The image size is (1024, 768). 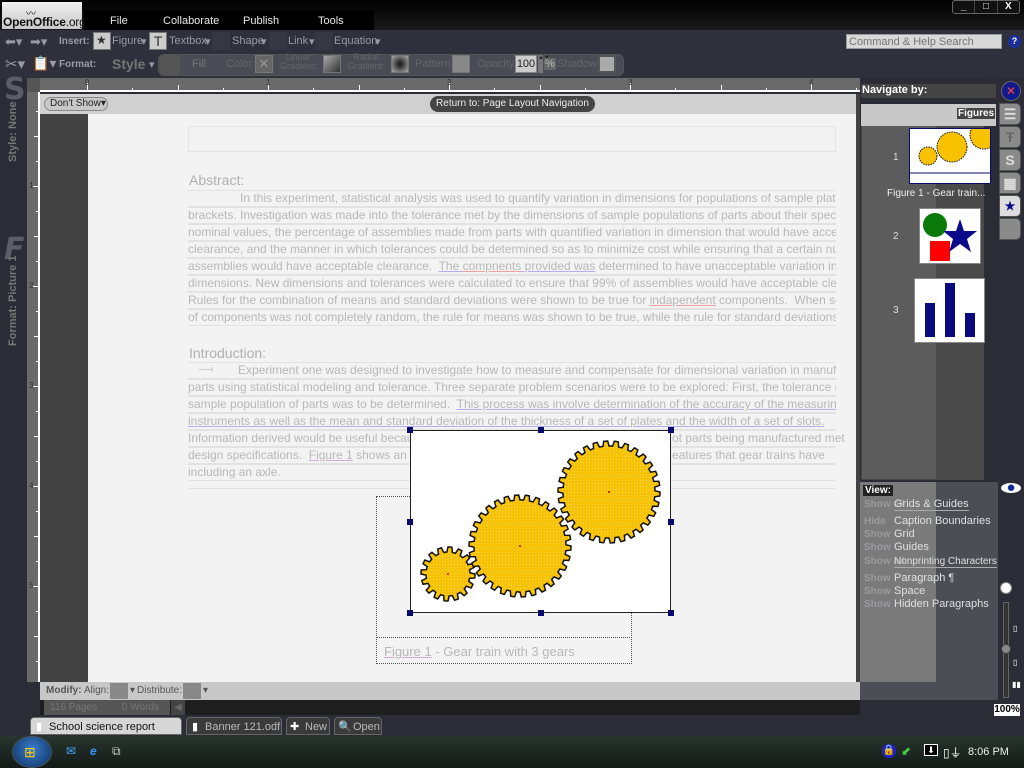 I want to click on fill-swatch, so click(x=170, y=65).